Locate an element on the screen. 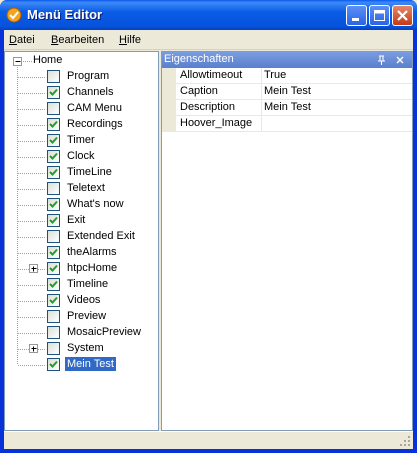 This screenshot has width=417, height=453. status-bar is located at coordinates (208, 440).